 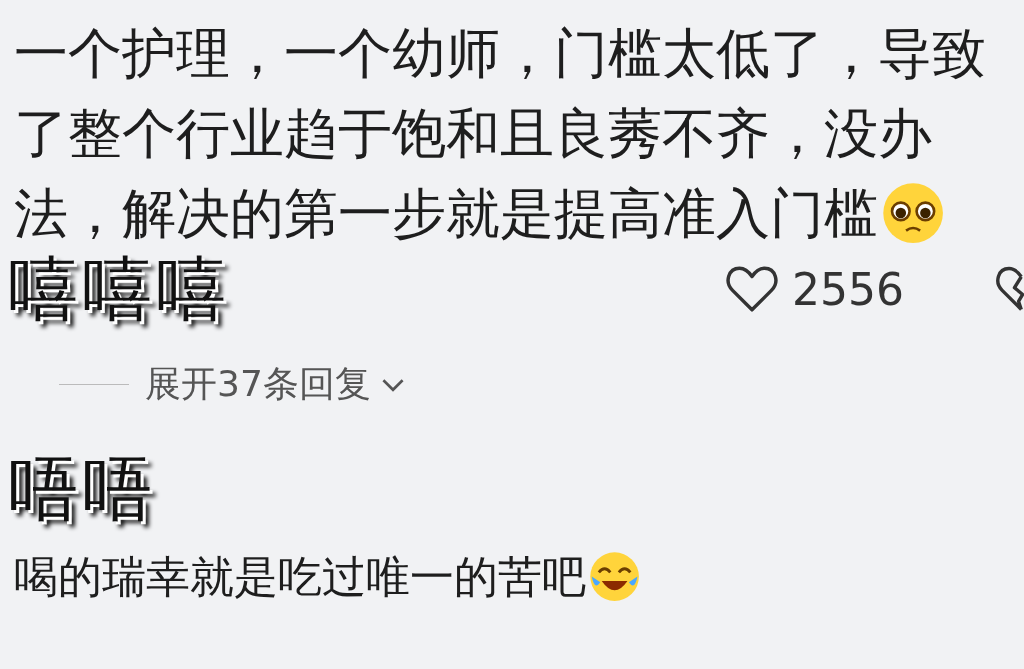 What do you see at coordinates (275, 384) in the screenshot?
I see `expand-replies-link: 展开37条回复` at bounding box center [275, 384].